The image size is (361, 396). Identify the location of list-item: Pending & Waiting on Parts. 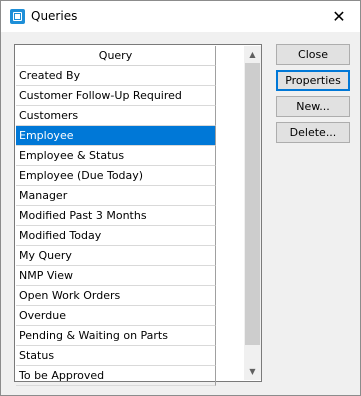
(116, 336).